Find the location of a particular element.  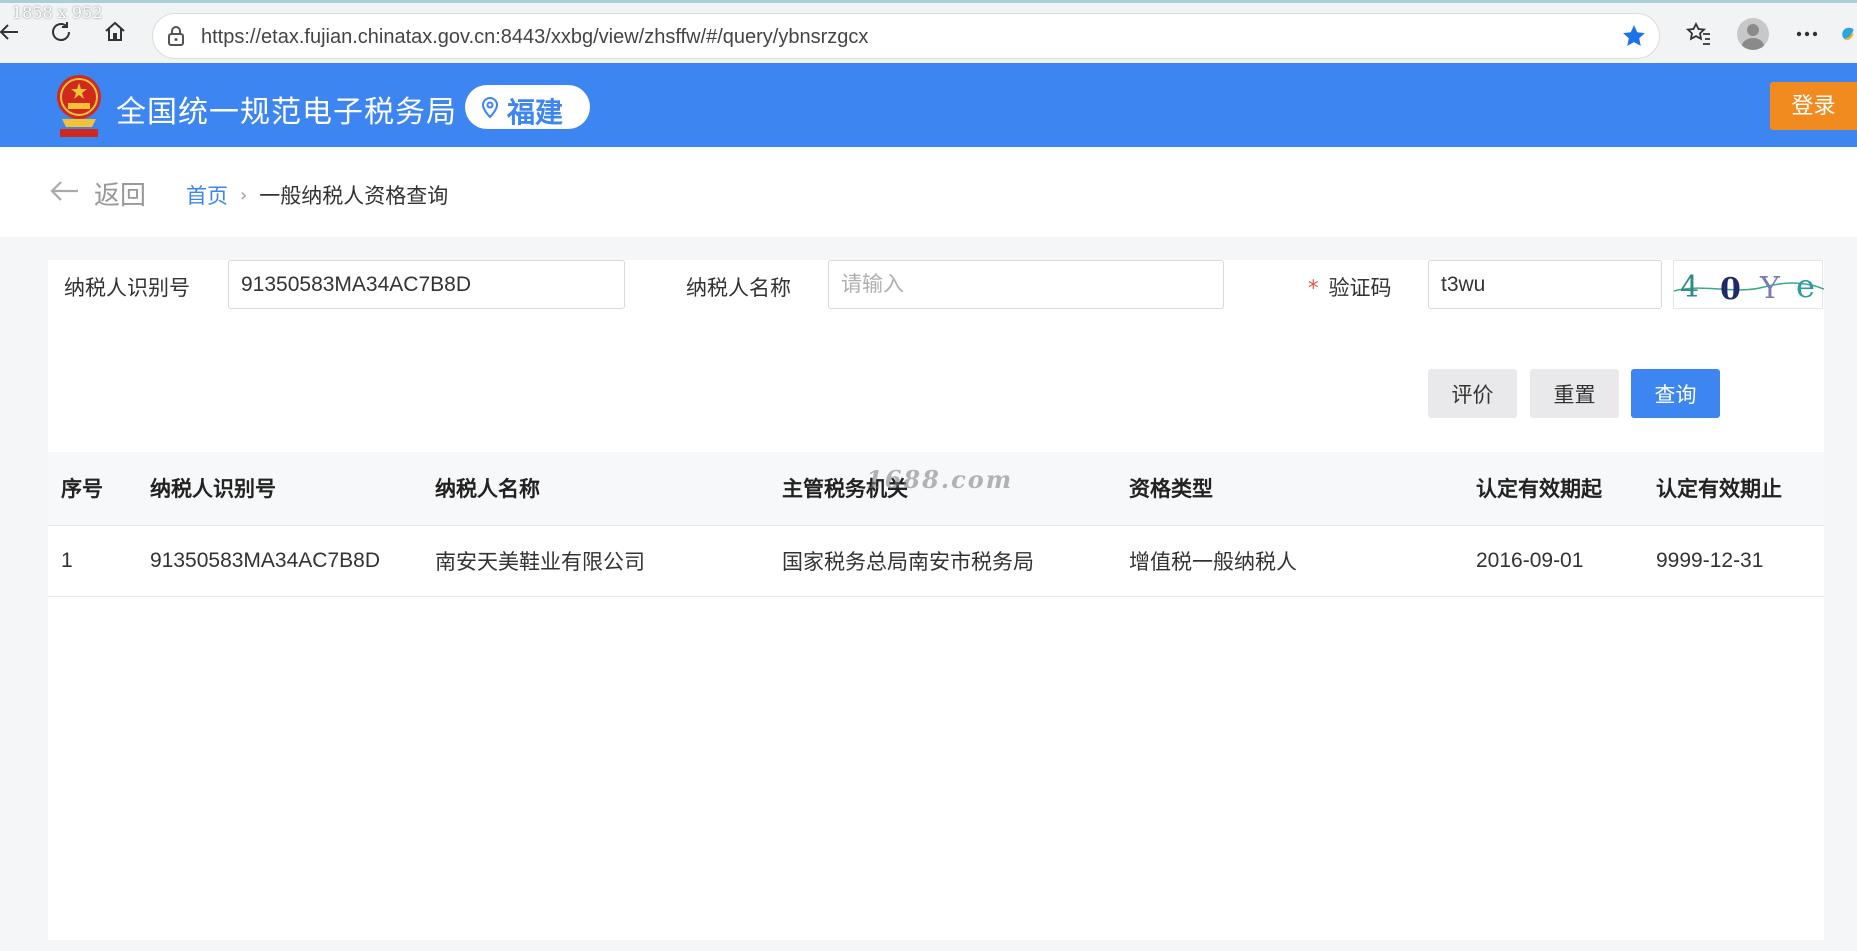

site-header: 全国统一规范电子税务局 福建 登录 is located at coordinates (928, 105).